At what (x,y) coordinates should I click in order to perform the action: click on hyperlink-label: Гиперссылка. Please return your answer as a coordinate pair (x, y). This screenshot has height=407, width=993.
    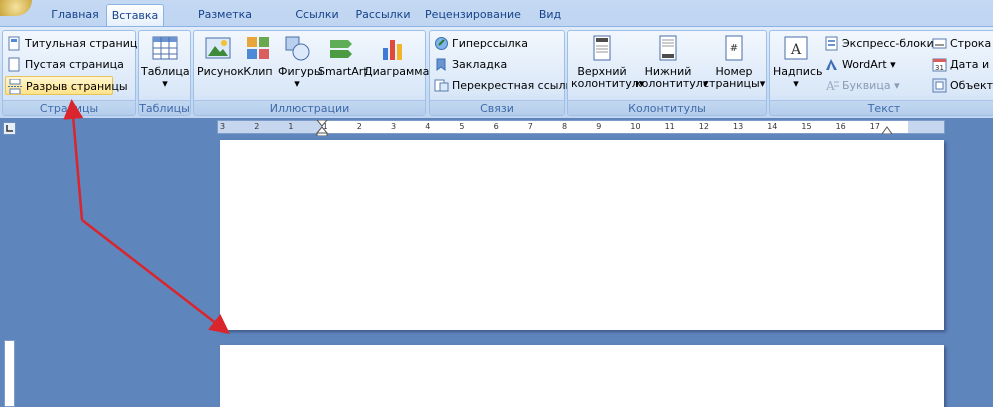
    Looking at the image, I should click on (490, 43).